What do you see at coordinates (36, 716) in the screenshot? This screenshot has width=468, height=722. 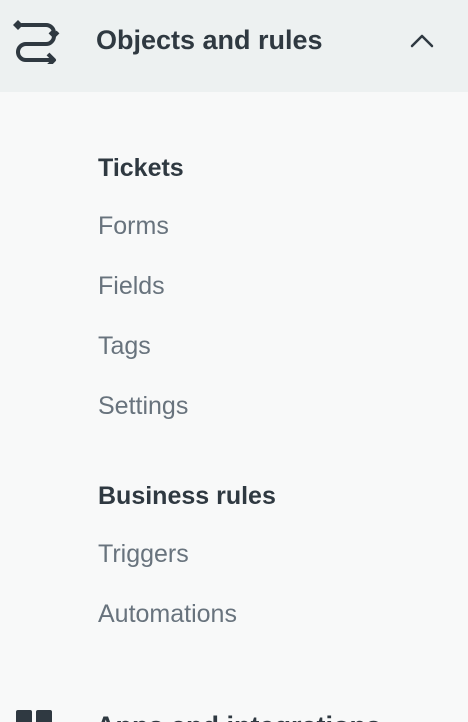 I see `apps-grid-icon` at bounding box center [36, 716].